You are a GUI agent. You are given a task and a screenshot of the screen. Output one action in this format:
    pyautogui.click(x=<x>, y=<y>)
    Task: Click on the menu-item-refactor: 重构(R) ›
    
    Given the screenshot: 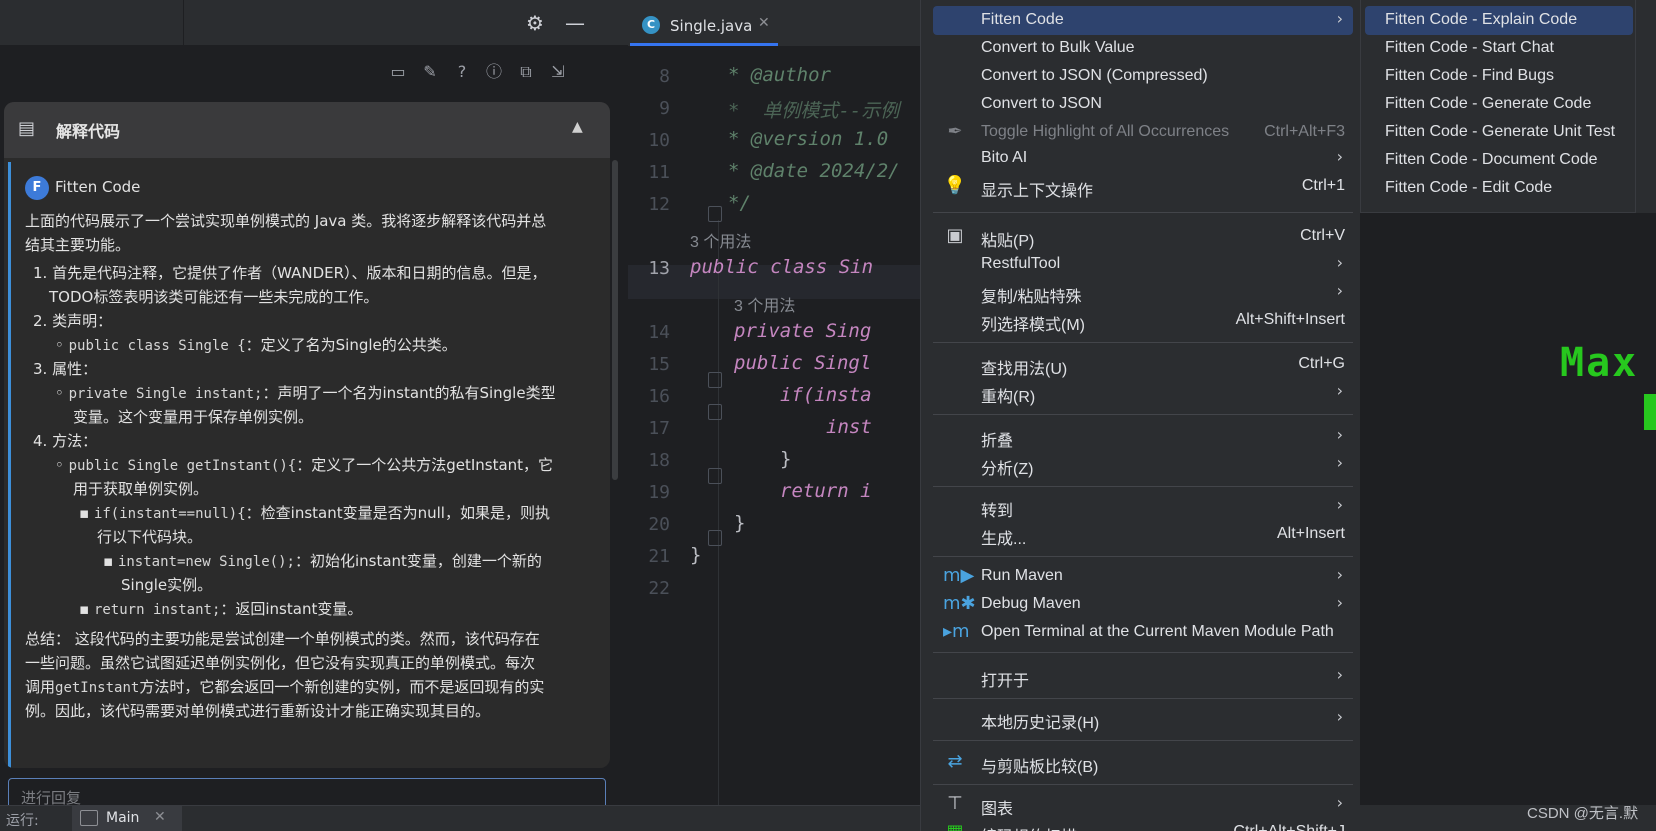 What is the action you would take?
    pyautogui.click(x=1143, y=392)
    